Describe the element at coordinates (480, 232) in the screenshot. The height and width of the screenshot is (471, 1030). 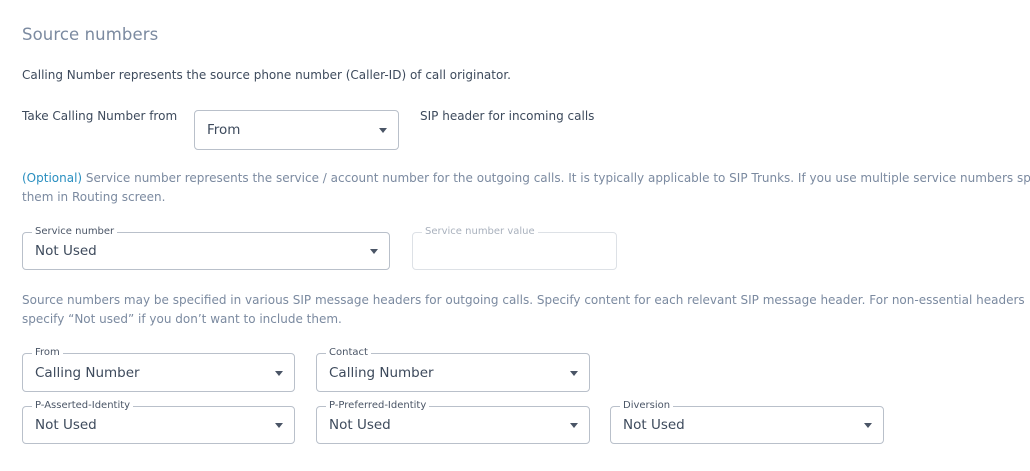
I see `service-number-value-label: Service number value` at that location.